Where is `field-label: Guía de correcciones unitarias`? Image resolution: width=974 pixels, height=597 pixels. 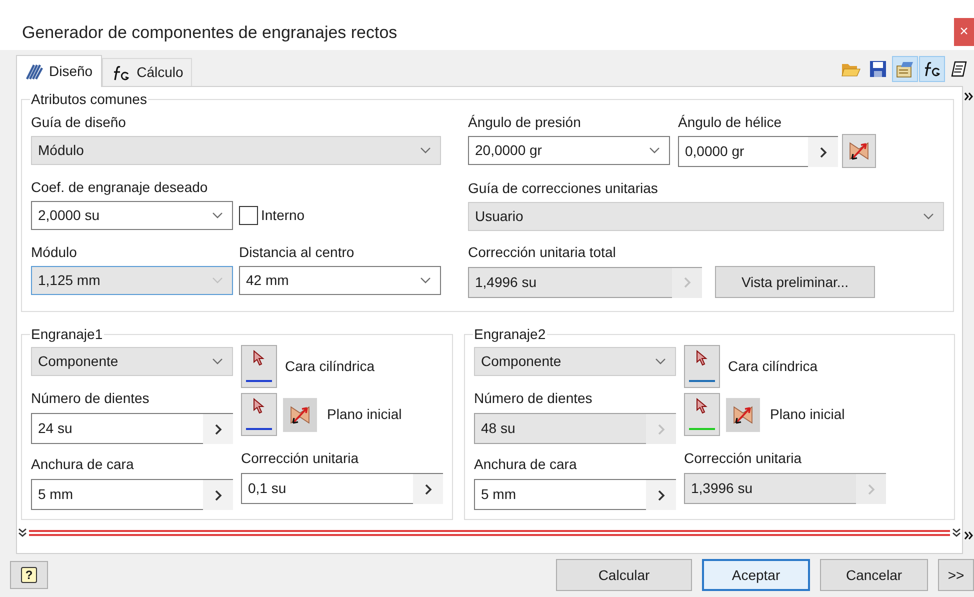 field-label: Guía de correcciones unitarias is located at coordinates (563, 188).